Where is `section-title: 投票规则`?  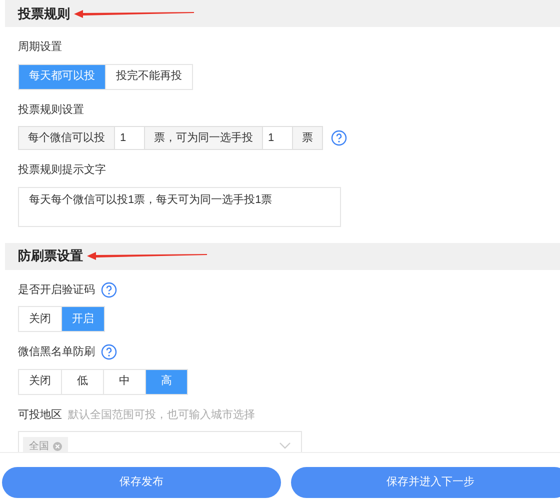 section-title: 投票规则 is located at coordinates (44, 13).